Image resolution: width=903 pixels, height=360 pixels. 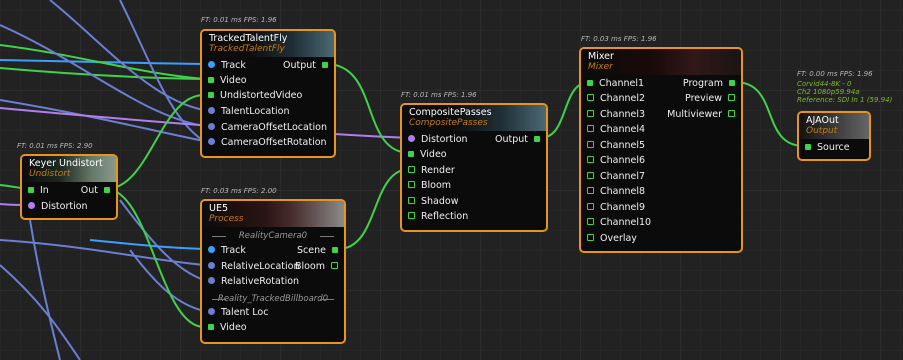 I want to click on pin-label: Distortion, so click(x=64, y=206).